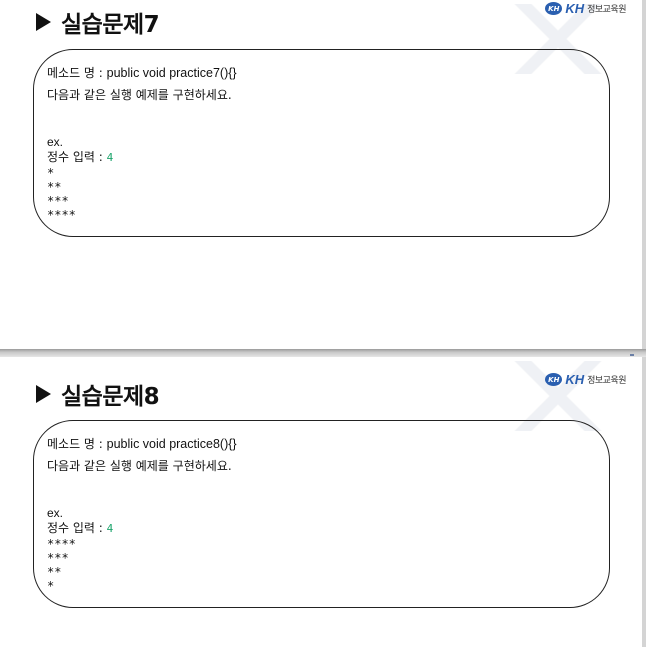 This screenshot has width=646, height=647. Describe the element at coordinates (110, 25) in the screenshot. I see `slide-title-text: 실습문제7` at that location.